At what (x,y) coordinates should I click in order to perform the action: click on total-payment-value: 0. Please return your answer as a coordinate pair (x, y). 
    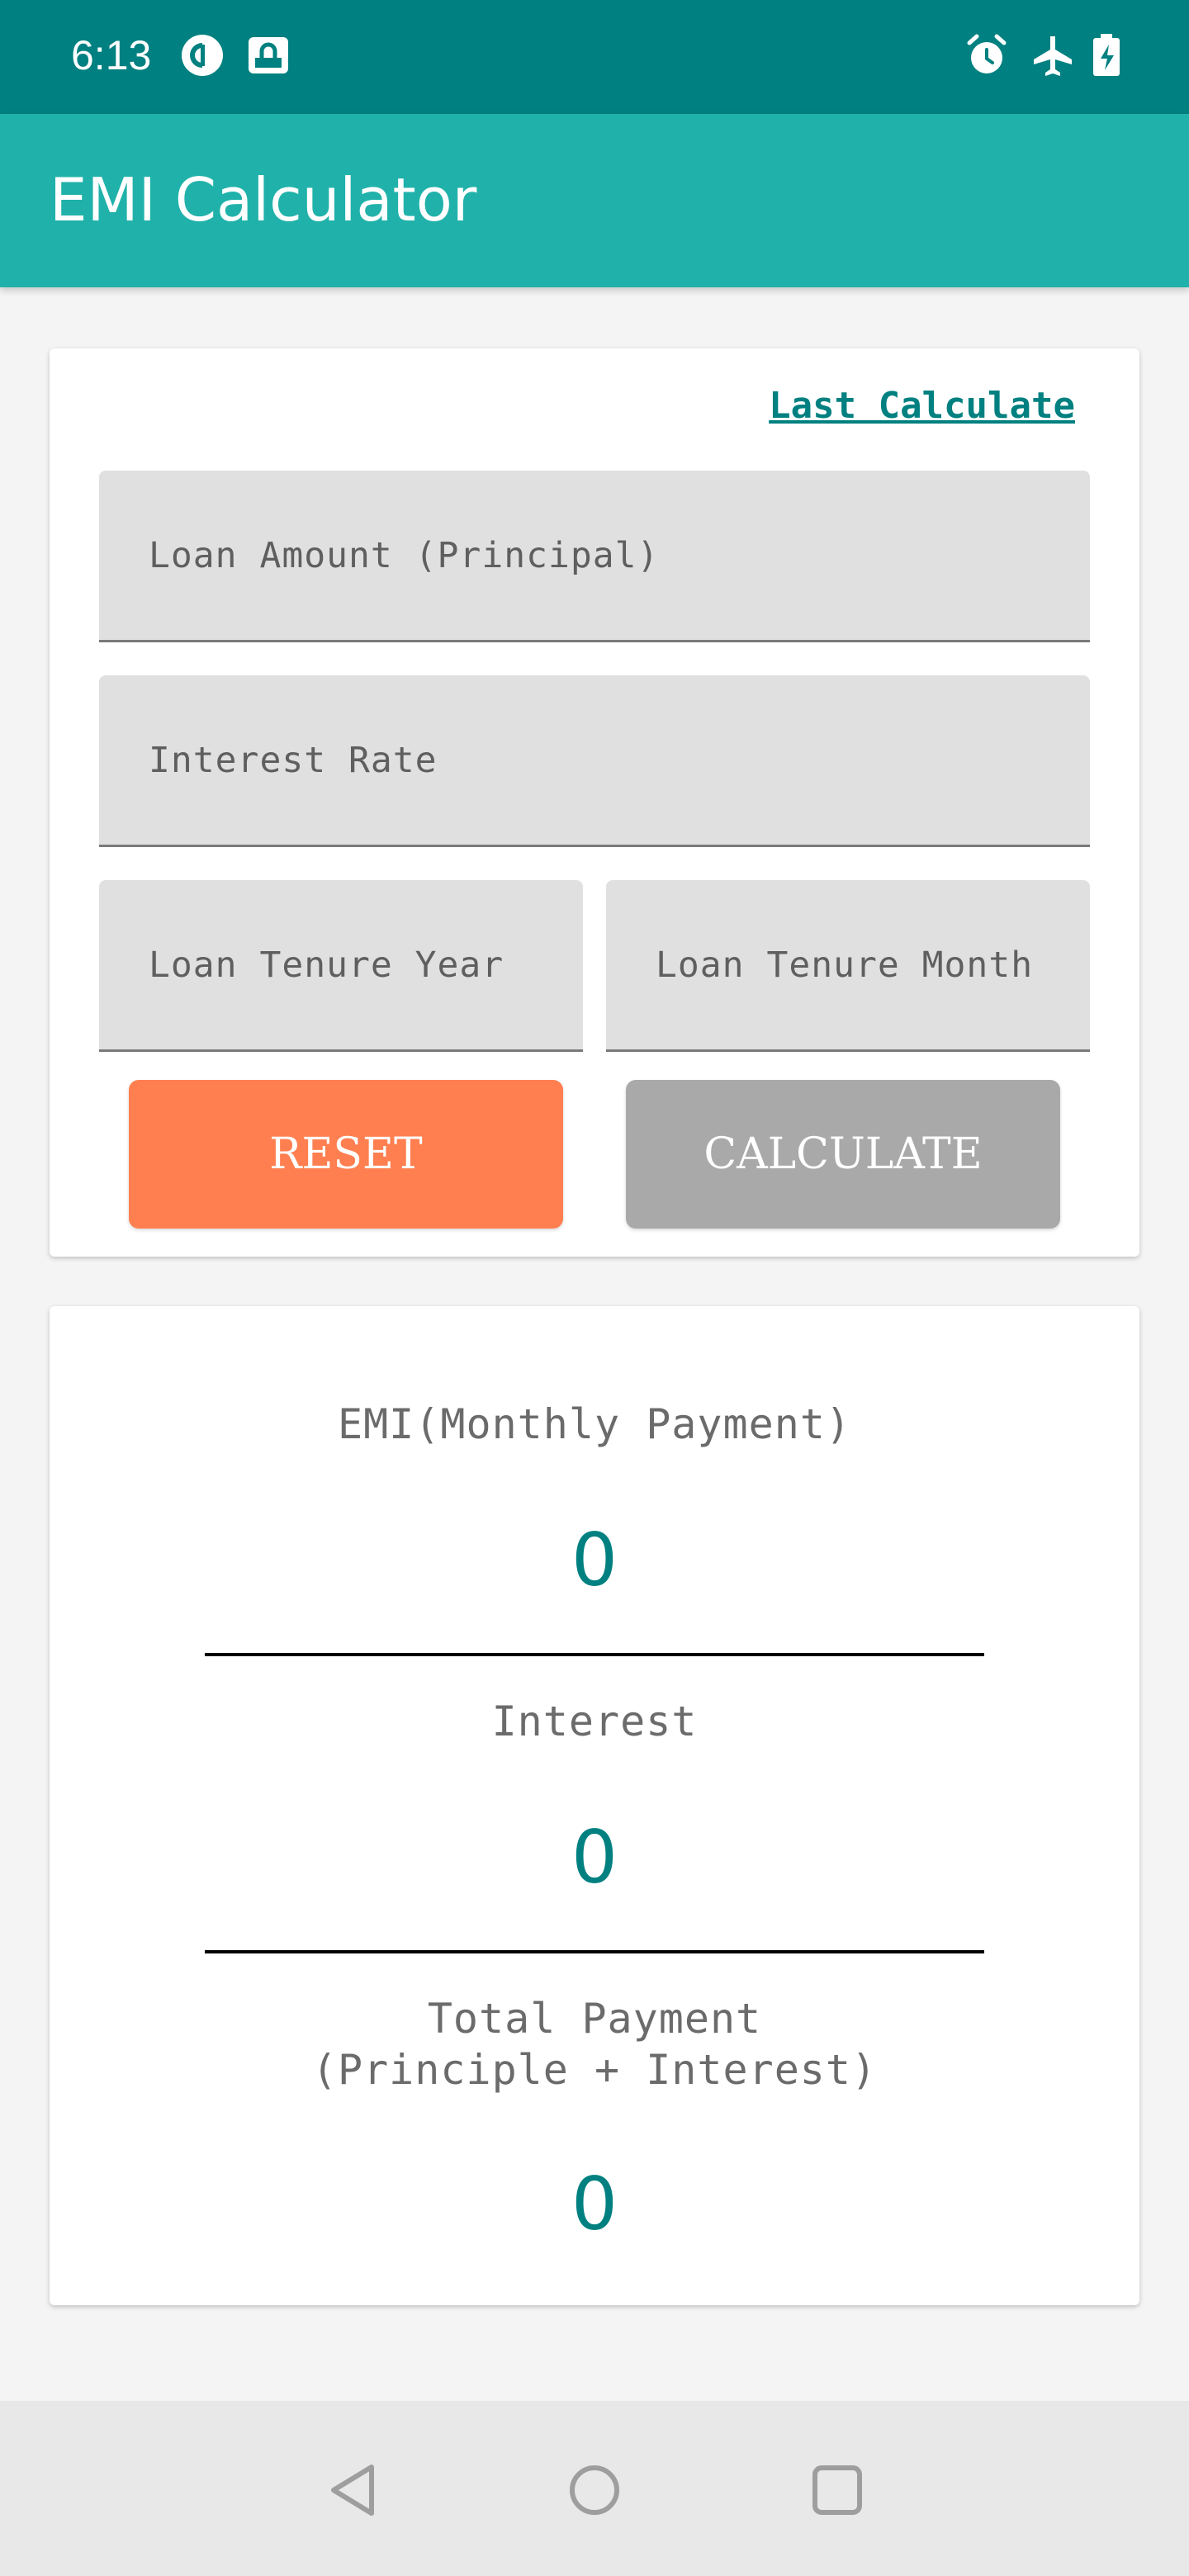
    Looking at the image, I should click on (594, 2204).